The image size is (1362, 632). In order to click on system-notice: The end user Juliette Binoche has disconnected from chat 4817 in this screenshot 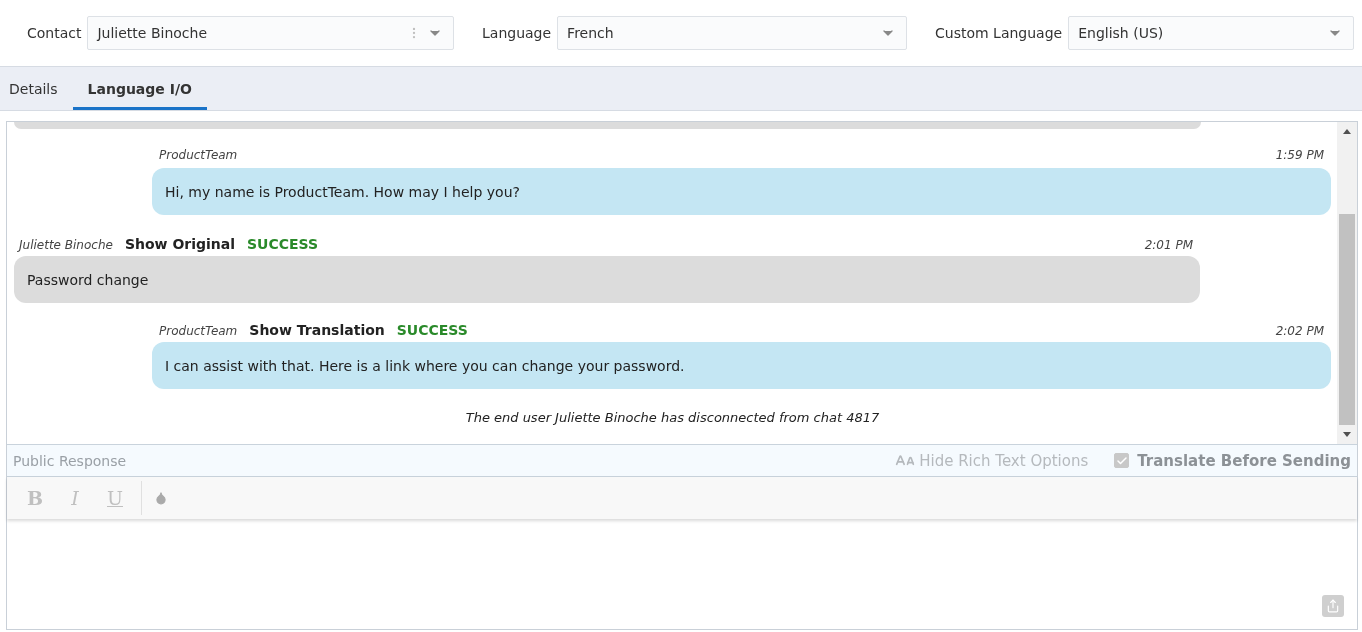, I will do `click(672, 417)`.